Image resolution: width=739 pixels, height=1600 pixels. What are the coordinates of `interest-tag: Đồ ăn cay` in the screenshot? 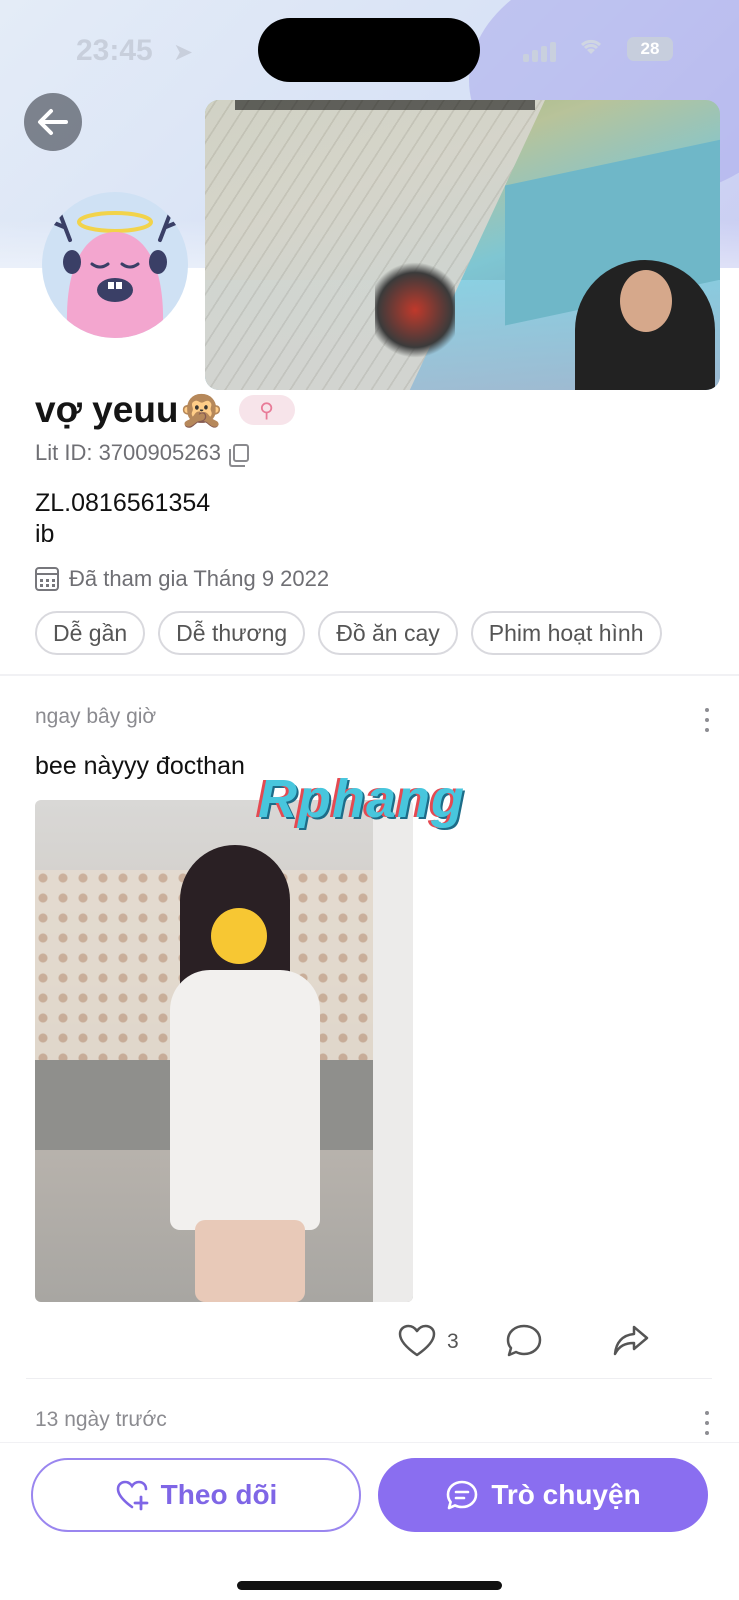 It's located at (388, 633).